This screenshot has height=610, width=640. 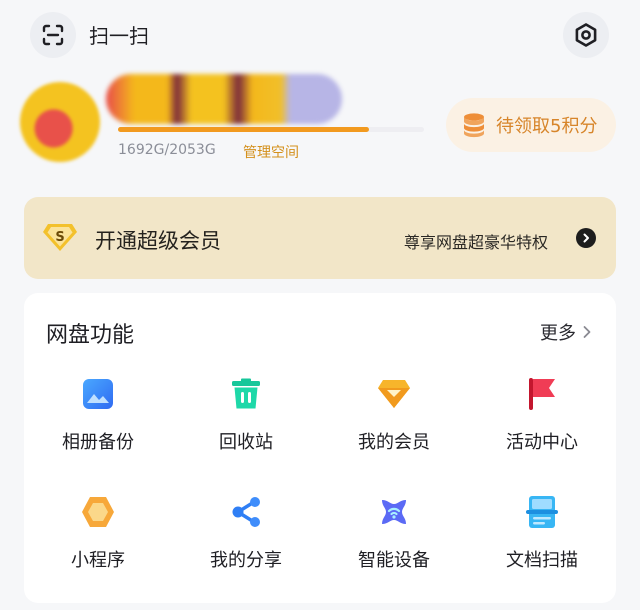 What do you see at coordinates (586, 238) in the screenshot?
I see `vip-arrow-icon` at bounding box center [586, 238].